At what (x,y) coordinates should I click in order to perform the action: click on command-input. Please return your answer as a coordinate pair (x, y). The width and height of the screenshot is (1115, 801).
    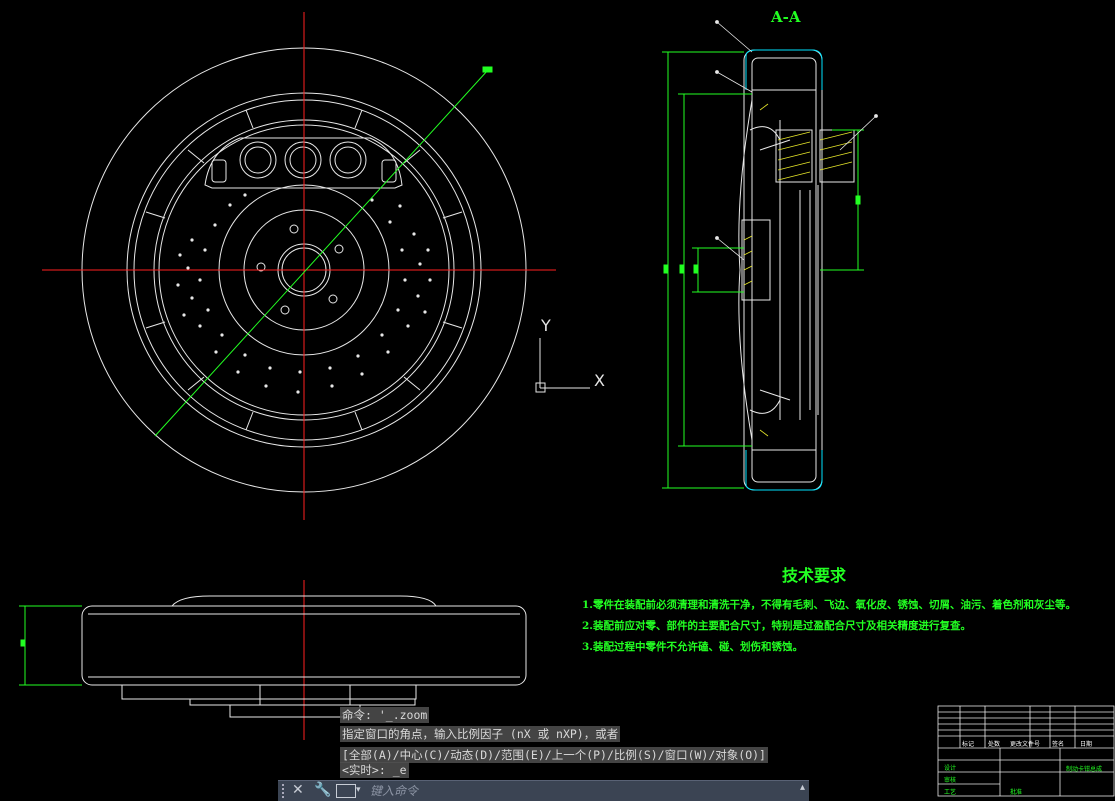
    Looking at the image, I should click on (580, 790).